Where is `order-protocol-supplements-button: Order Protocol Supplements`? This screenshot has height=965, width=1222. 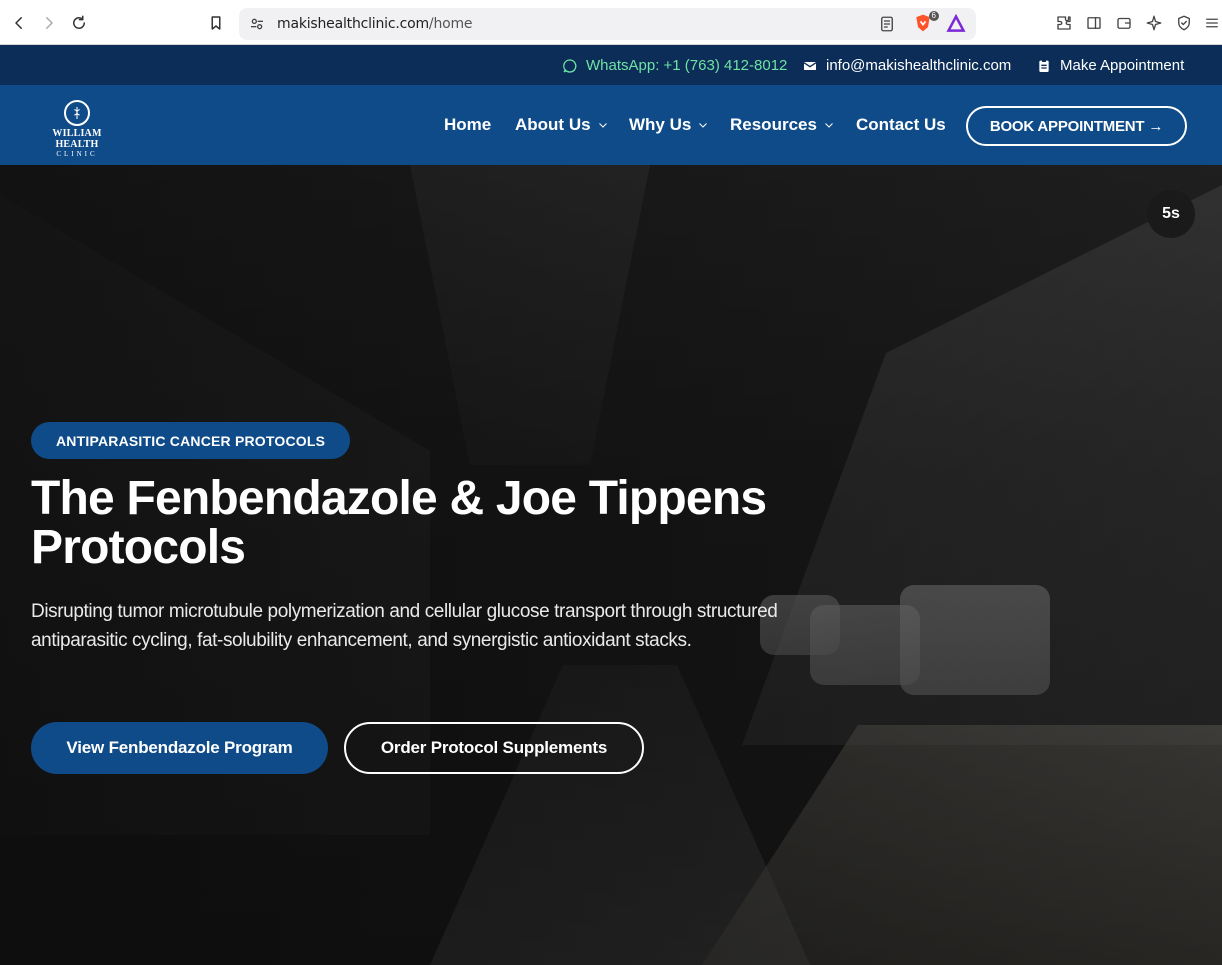
order-protocol-supplements-button: Order Protocol Supplements is located at coordinates (494, 748).